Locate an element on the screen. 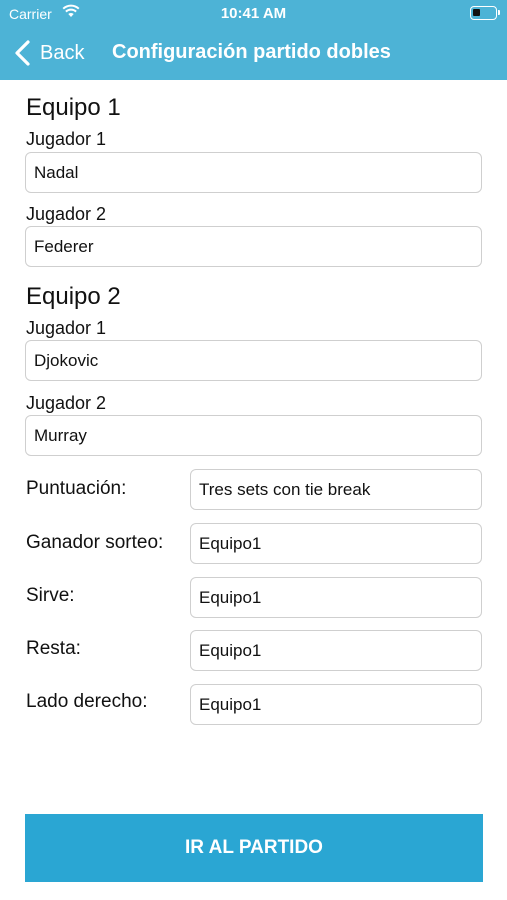 The image size is (507, 900). team1-player2-field is located at coordinates (253, 246).